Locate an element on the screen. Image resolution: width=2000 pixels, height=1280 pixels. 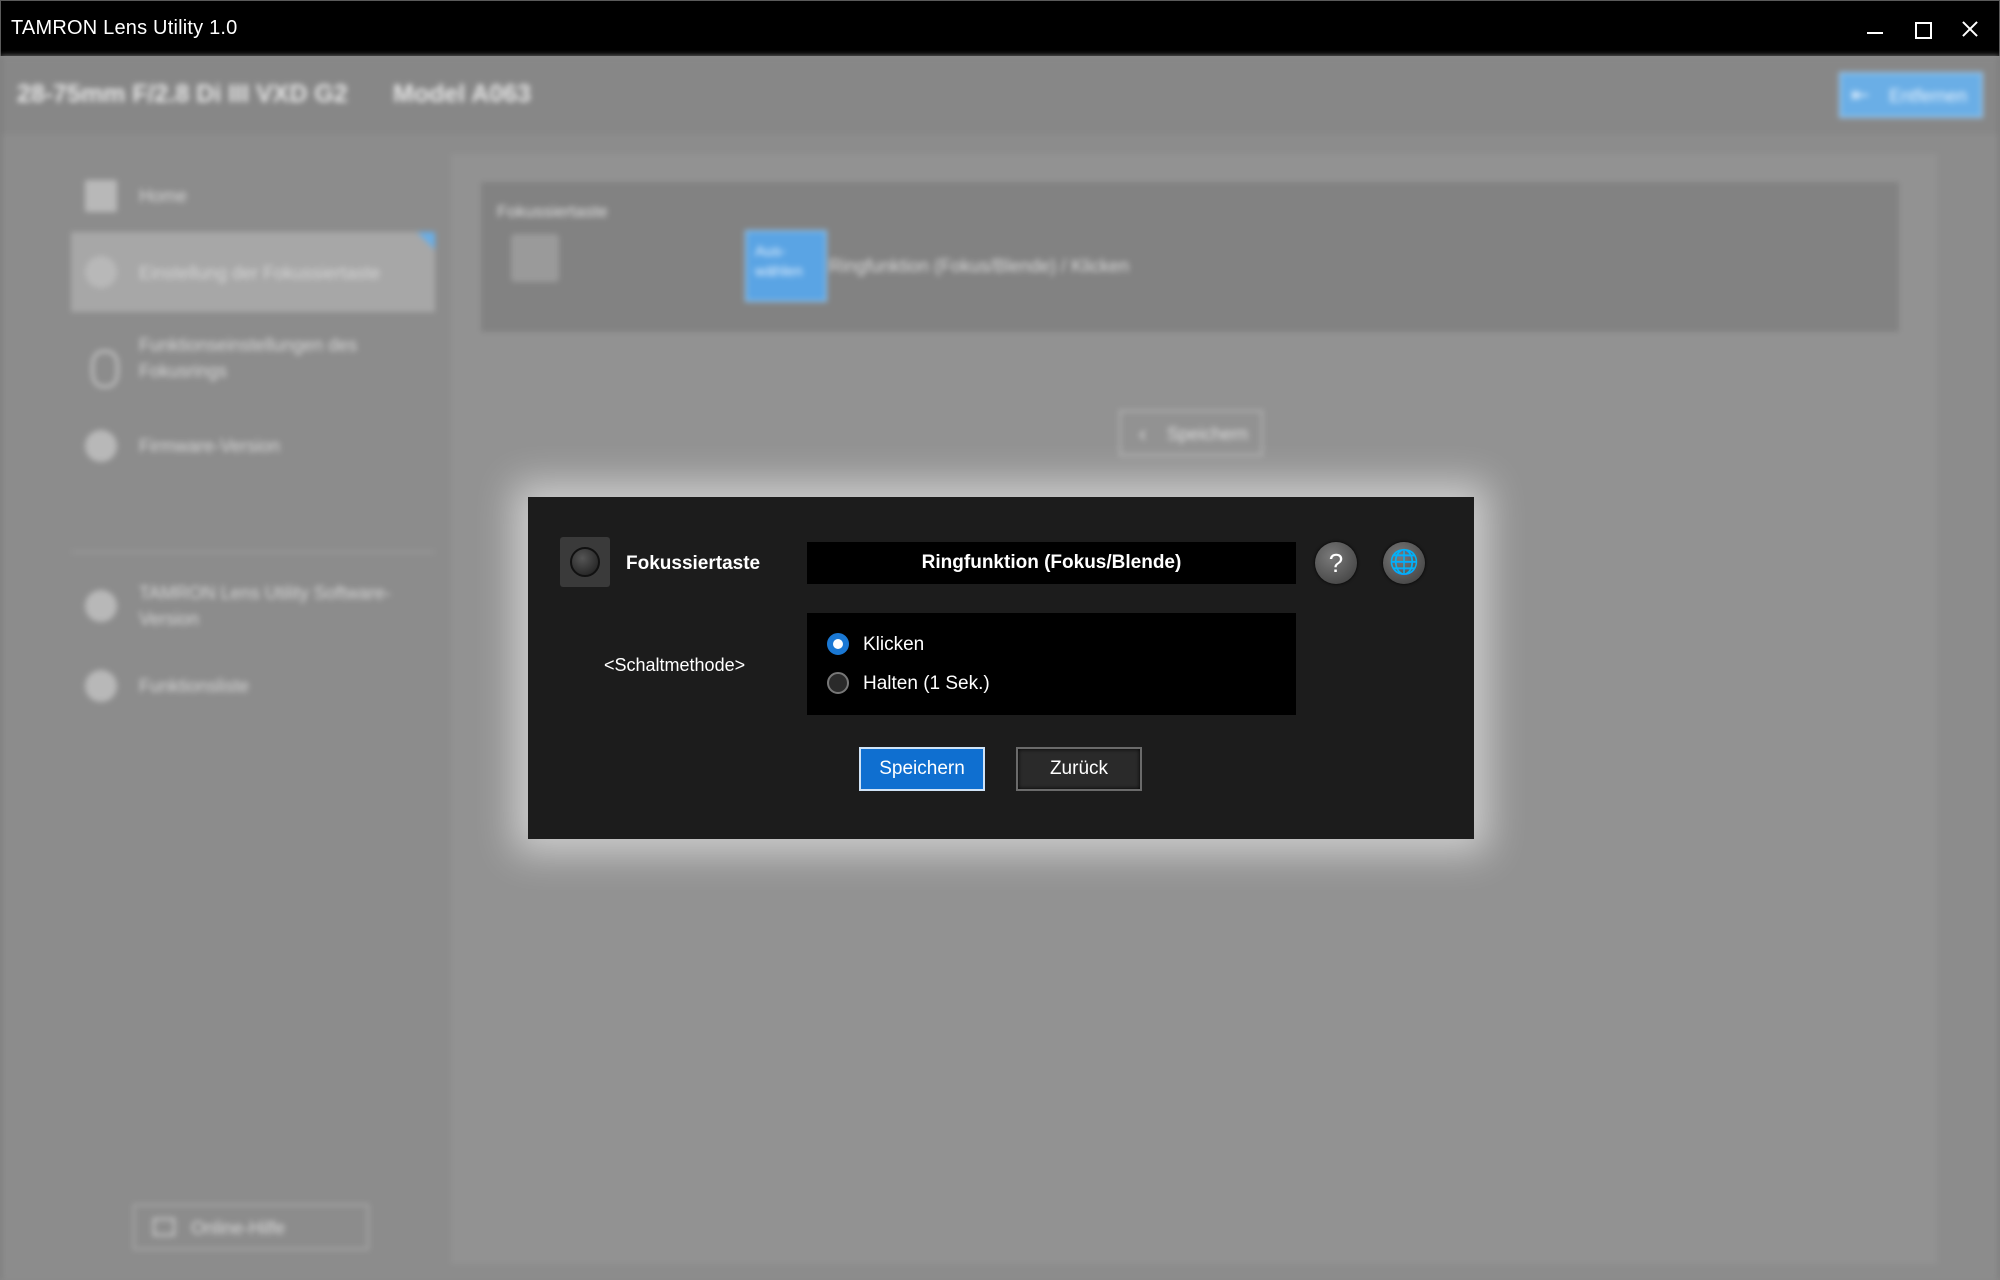
save-button: Speichern is located at coordinates (922, 769).